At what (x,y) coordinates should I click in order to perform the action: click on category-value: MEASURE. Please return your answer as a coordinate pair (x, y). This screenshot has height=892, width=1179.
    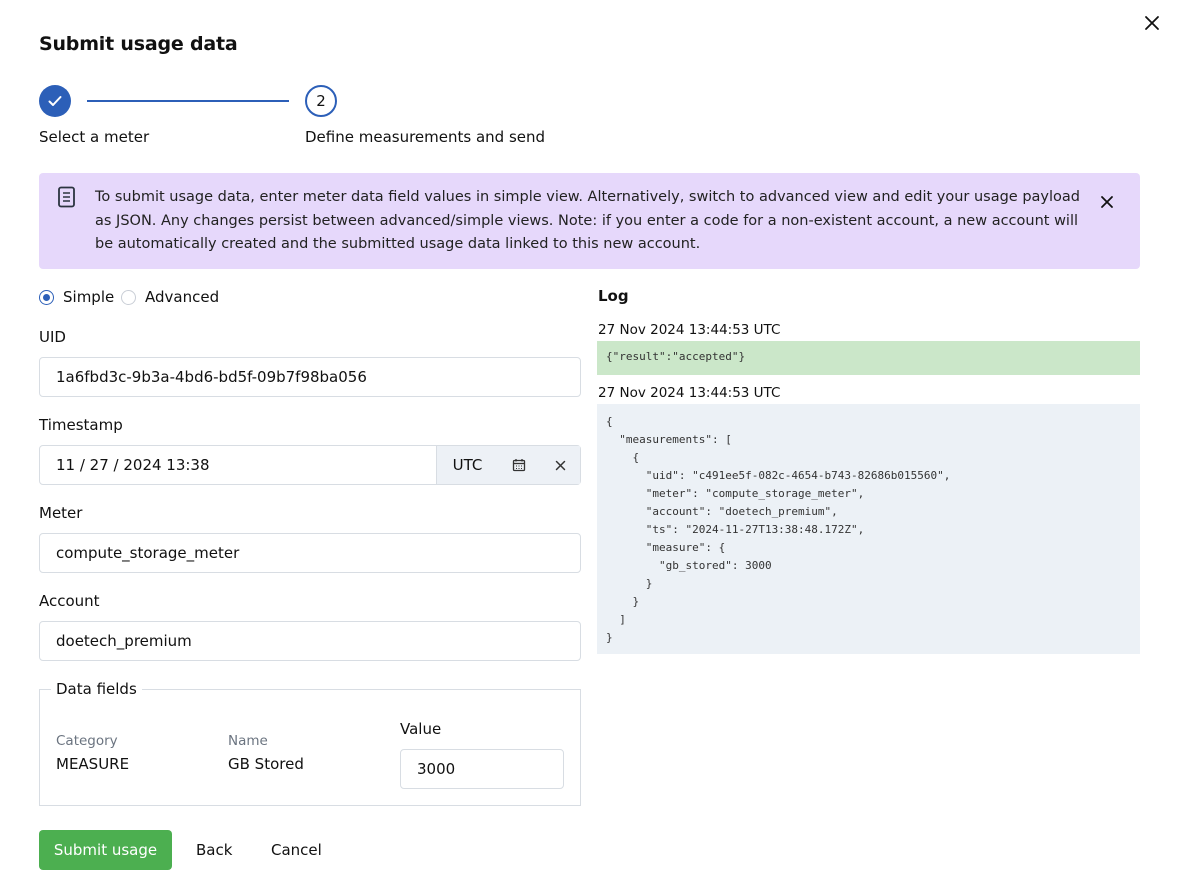
    Looking at the image, I should click on (93, 764).